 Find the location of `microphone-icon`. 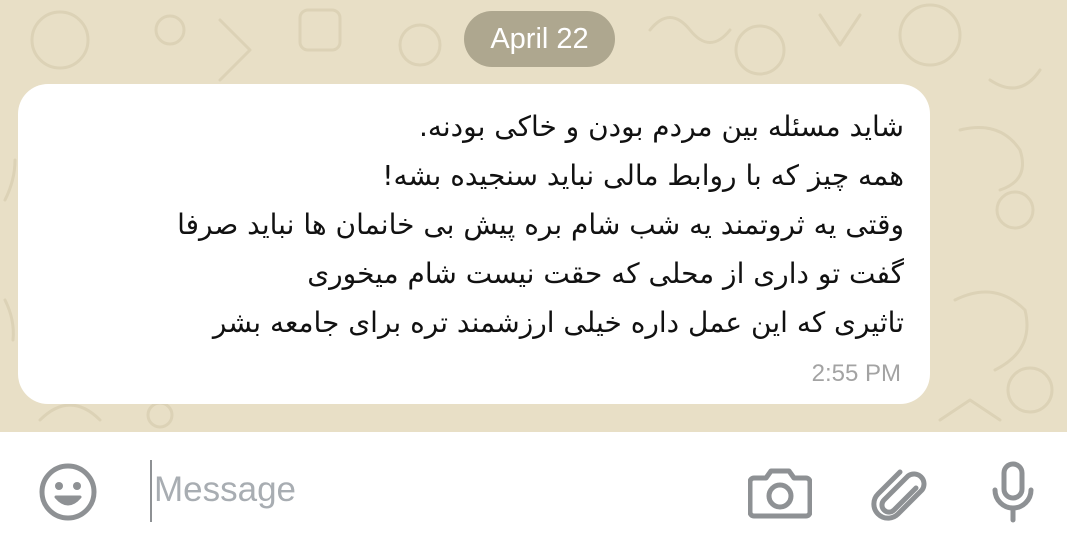

microphone-icon is located at coordinates (1013, 492).